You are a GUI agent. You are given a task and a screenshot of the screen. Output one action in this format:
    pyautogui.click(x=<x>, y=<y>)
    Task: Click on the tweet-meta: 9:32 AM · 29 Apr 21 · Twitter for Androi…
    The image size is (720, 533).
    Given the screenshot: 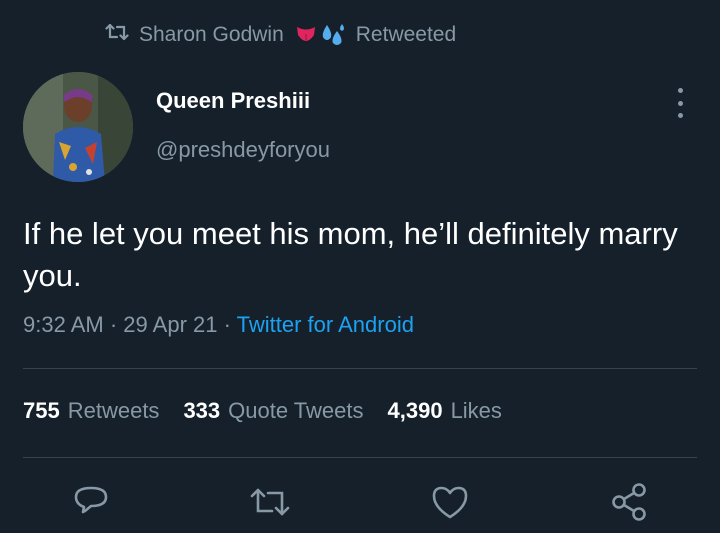 What is the action you would take?
    pyautogui.click(x=218, y=325)
    